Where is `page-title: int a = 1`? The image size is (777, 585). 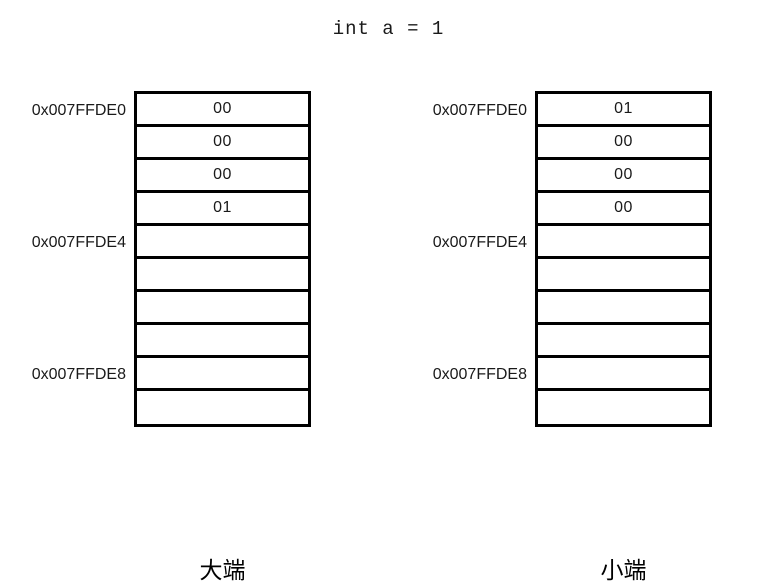
page-title: int a = 1 is located at coordinates (388, 29).